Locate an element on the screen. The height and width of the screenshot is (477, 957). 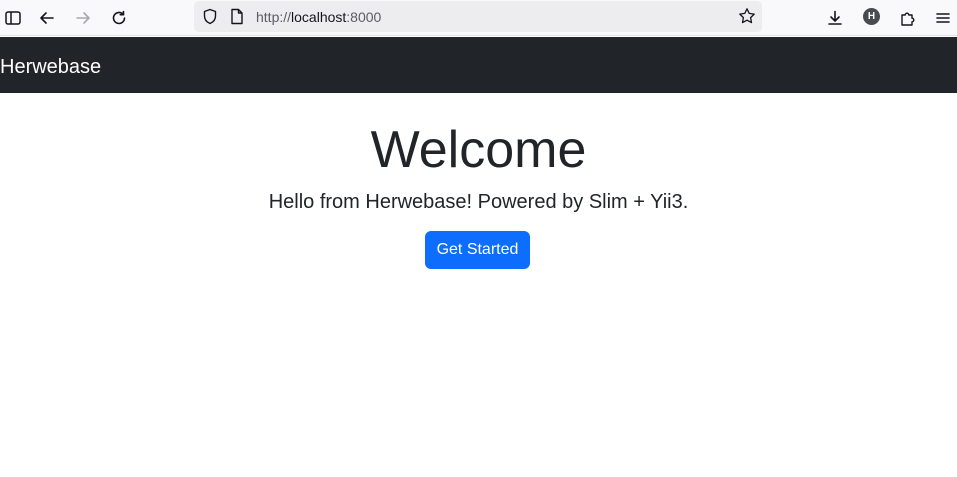
navbar-brand: Herwebase is located at coordinates (50, 67).